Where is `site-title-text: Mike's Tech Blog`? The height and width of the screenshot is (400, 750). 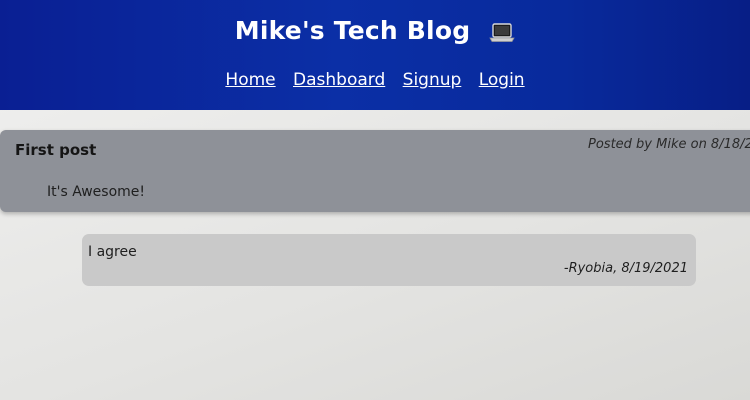 site-title-text: Mike's Tech Blog is located at coordinates (353, 30).